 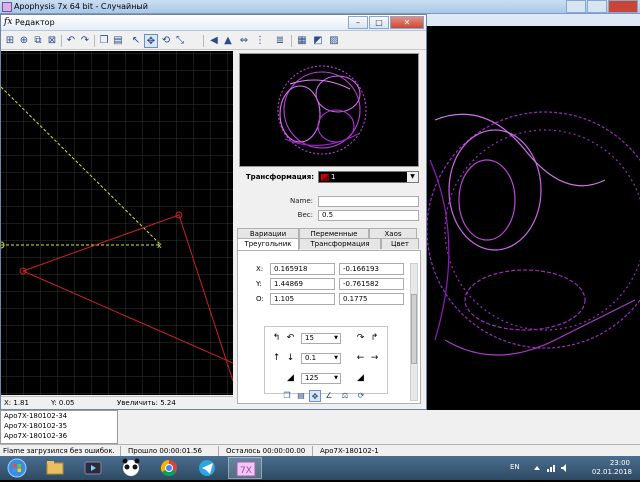 I want to click on flip-horizontal-icon: ◀, so click(x=214, y=41).